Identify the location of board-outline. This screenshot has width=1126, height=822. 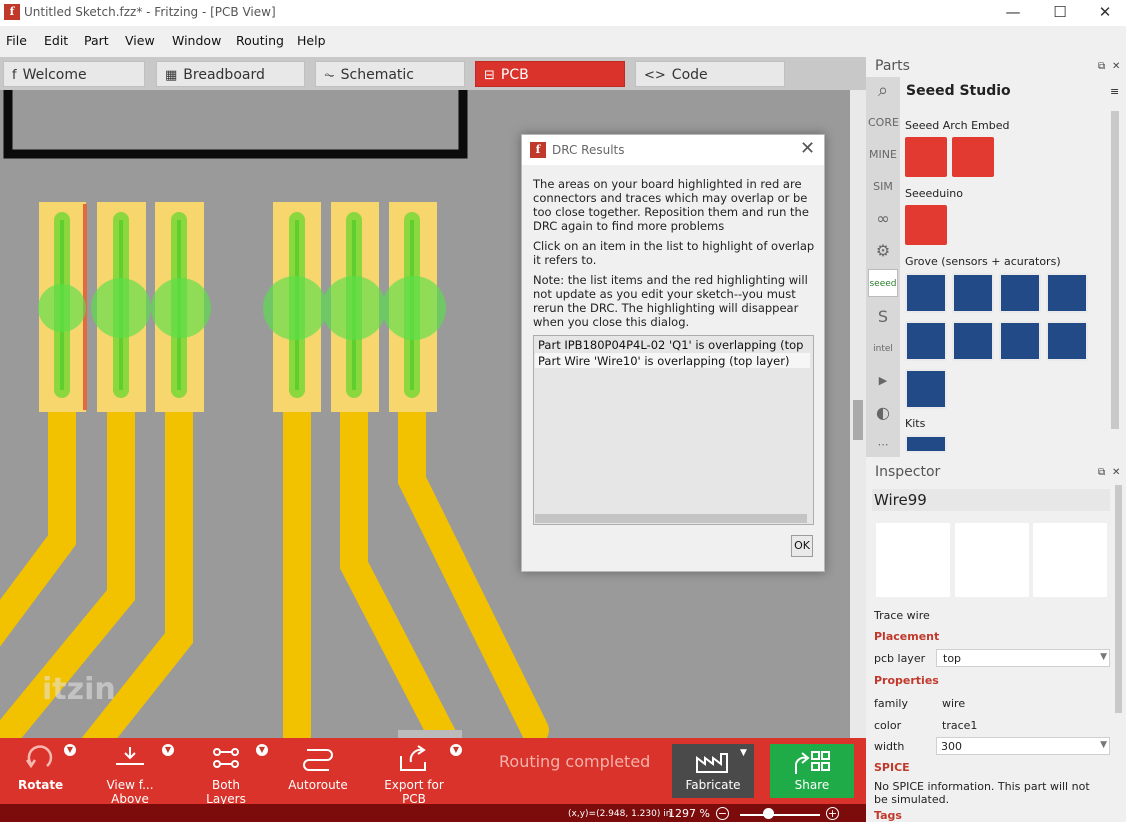
(235, 124).